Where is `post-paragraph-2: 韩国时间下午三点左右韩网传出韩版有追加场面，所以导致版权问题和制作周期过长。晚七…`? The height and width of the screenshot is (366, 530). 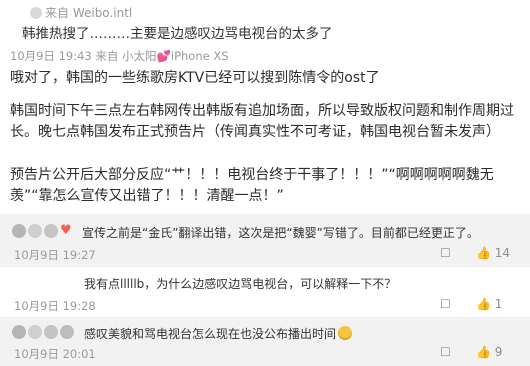 post-paragraph-2: 韩国时间下午三点左右韩网传出韩版有追加场面，所以导致版权问题和制作周期过长。晚七… is located at coordinates (262, 121).